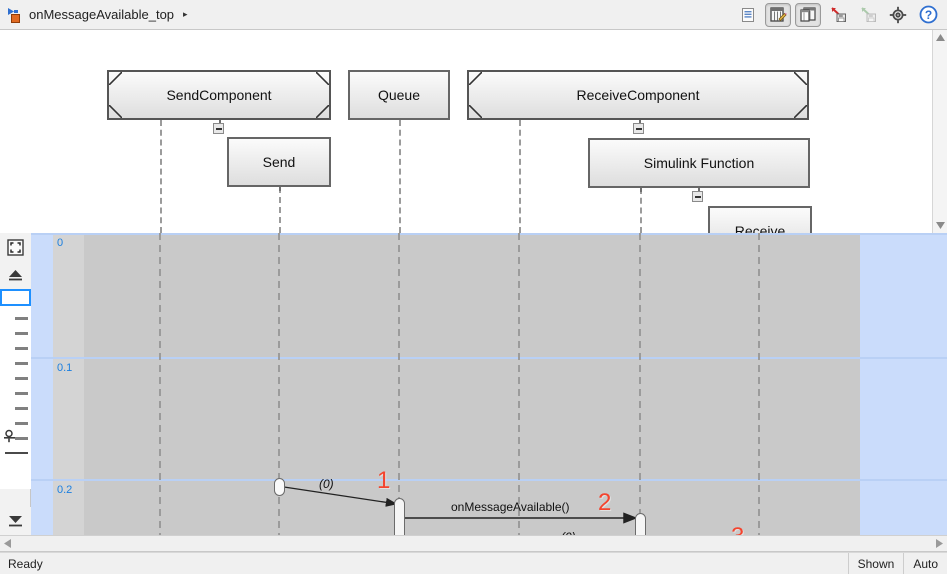  I want to click on collapse-toggle-receive-component, so click(638, 128).